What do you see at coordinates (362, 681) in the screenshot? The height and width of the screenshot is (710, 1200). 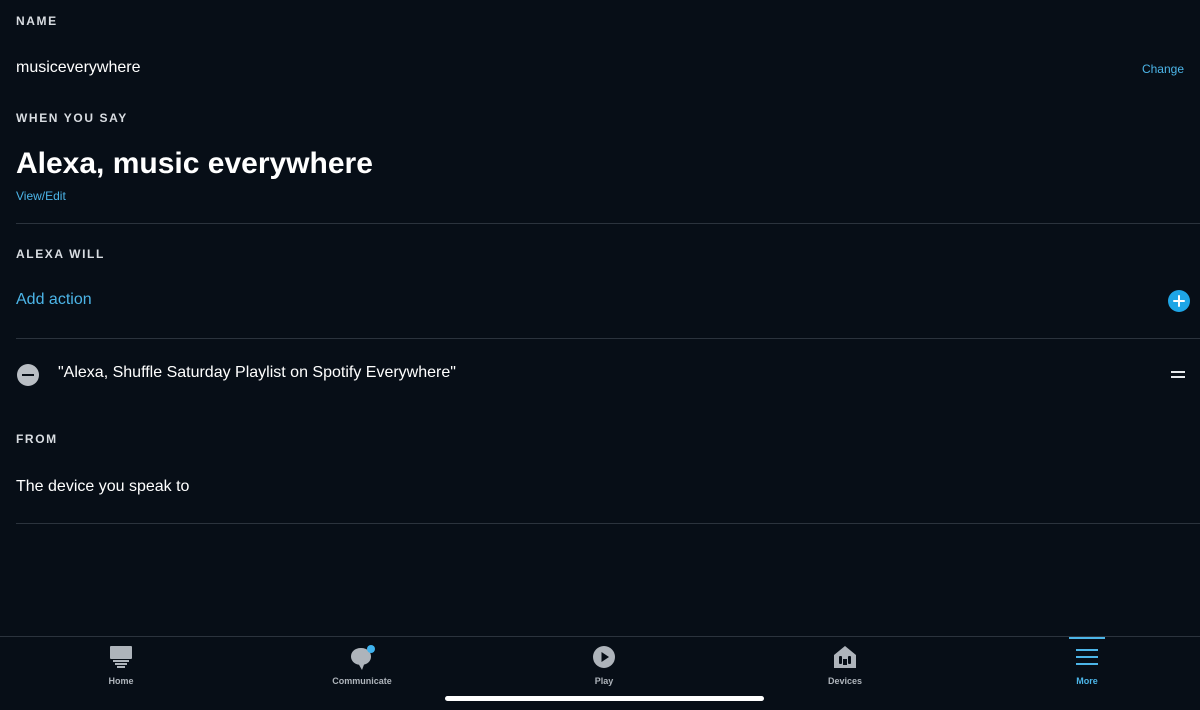 I see `tab-communicate-label: Communicate` at bounding box center [362, 681].